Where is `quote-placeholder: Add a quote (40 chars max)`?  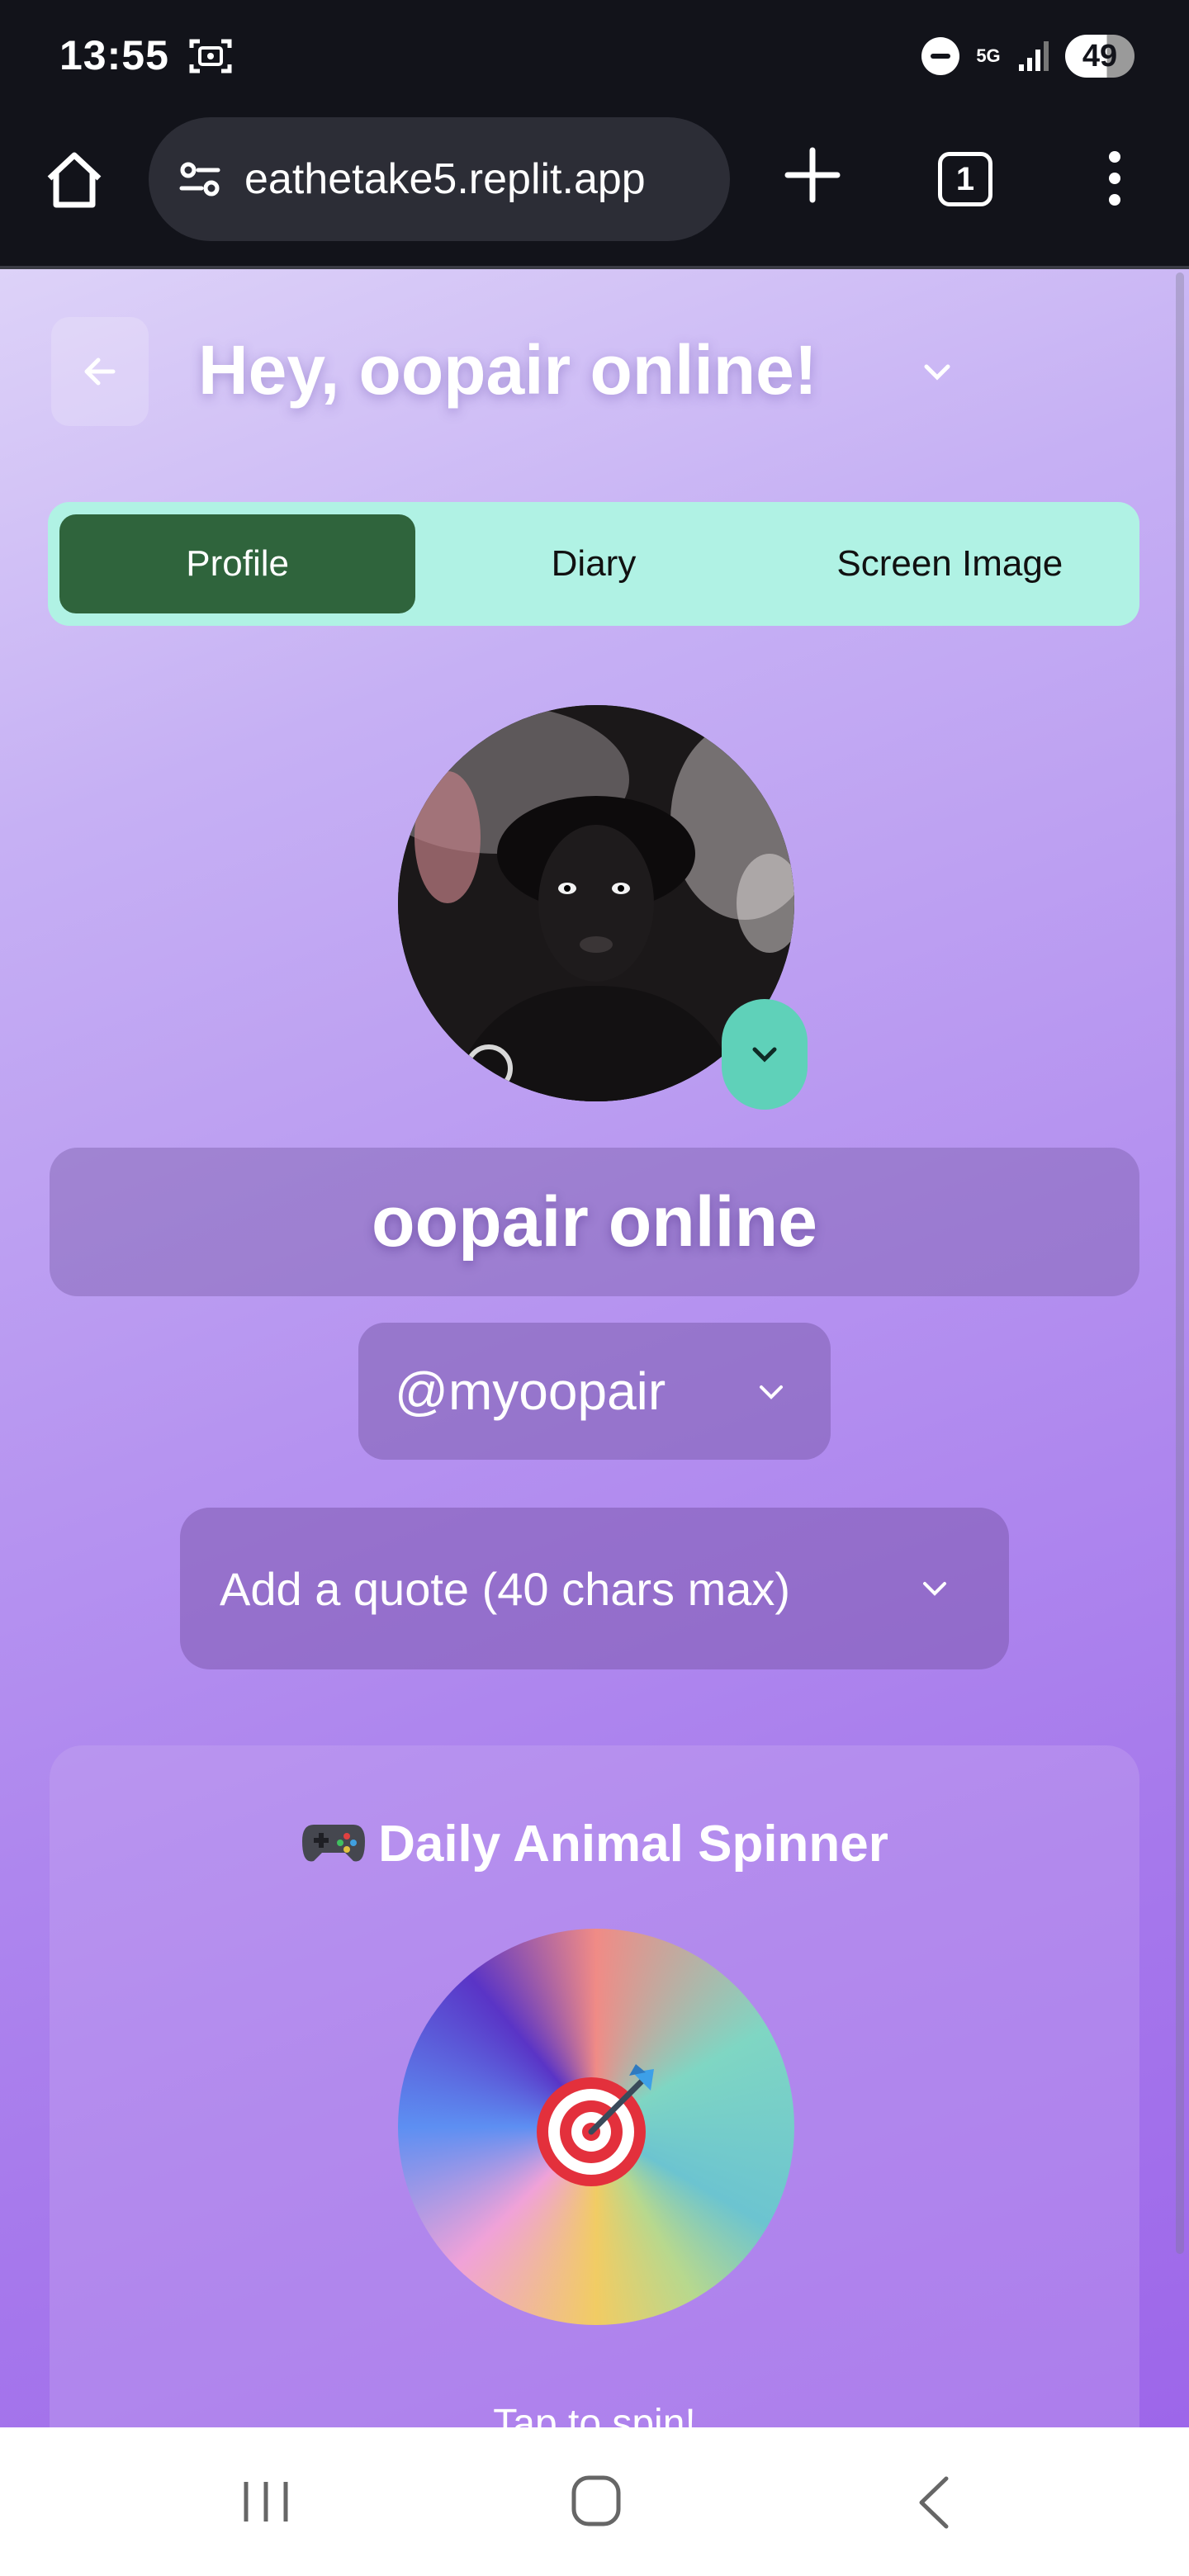
quote-placeholder: Add a quote (40 chars max) is located at coordinates (505, 1588).